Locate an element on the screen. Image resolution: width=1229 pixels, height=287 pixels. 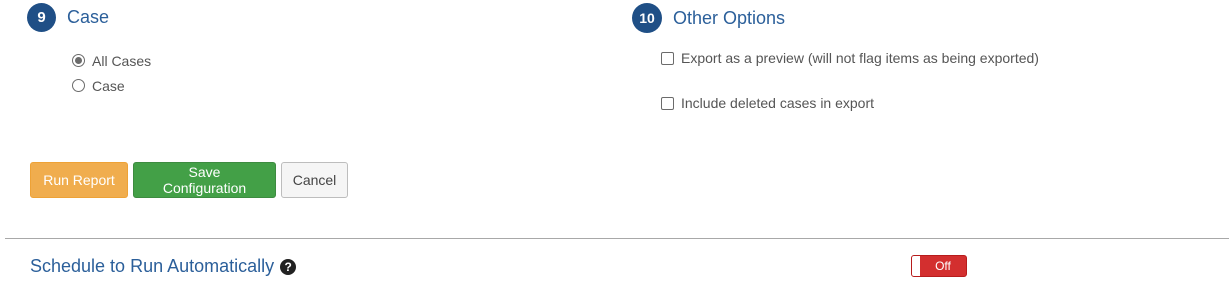
action-buttons: Run Report Save Configuration Cancel is located at coordinates (191, 180).